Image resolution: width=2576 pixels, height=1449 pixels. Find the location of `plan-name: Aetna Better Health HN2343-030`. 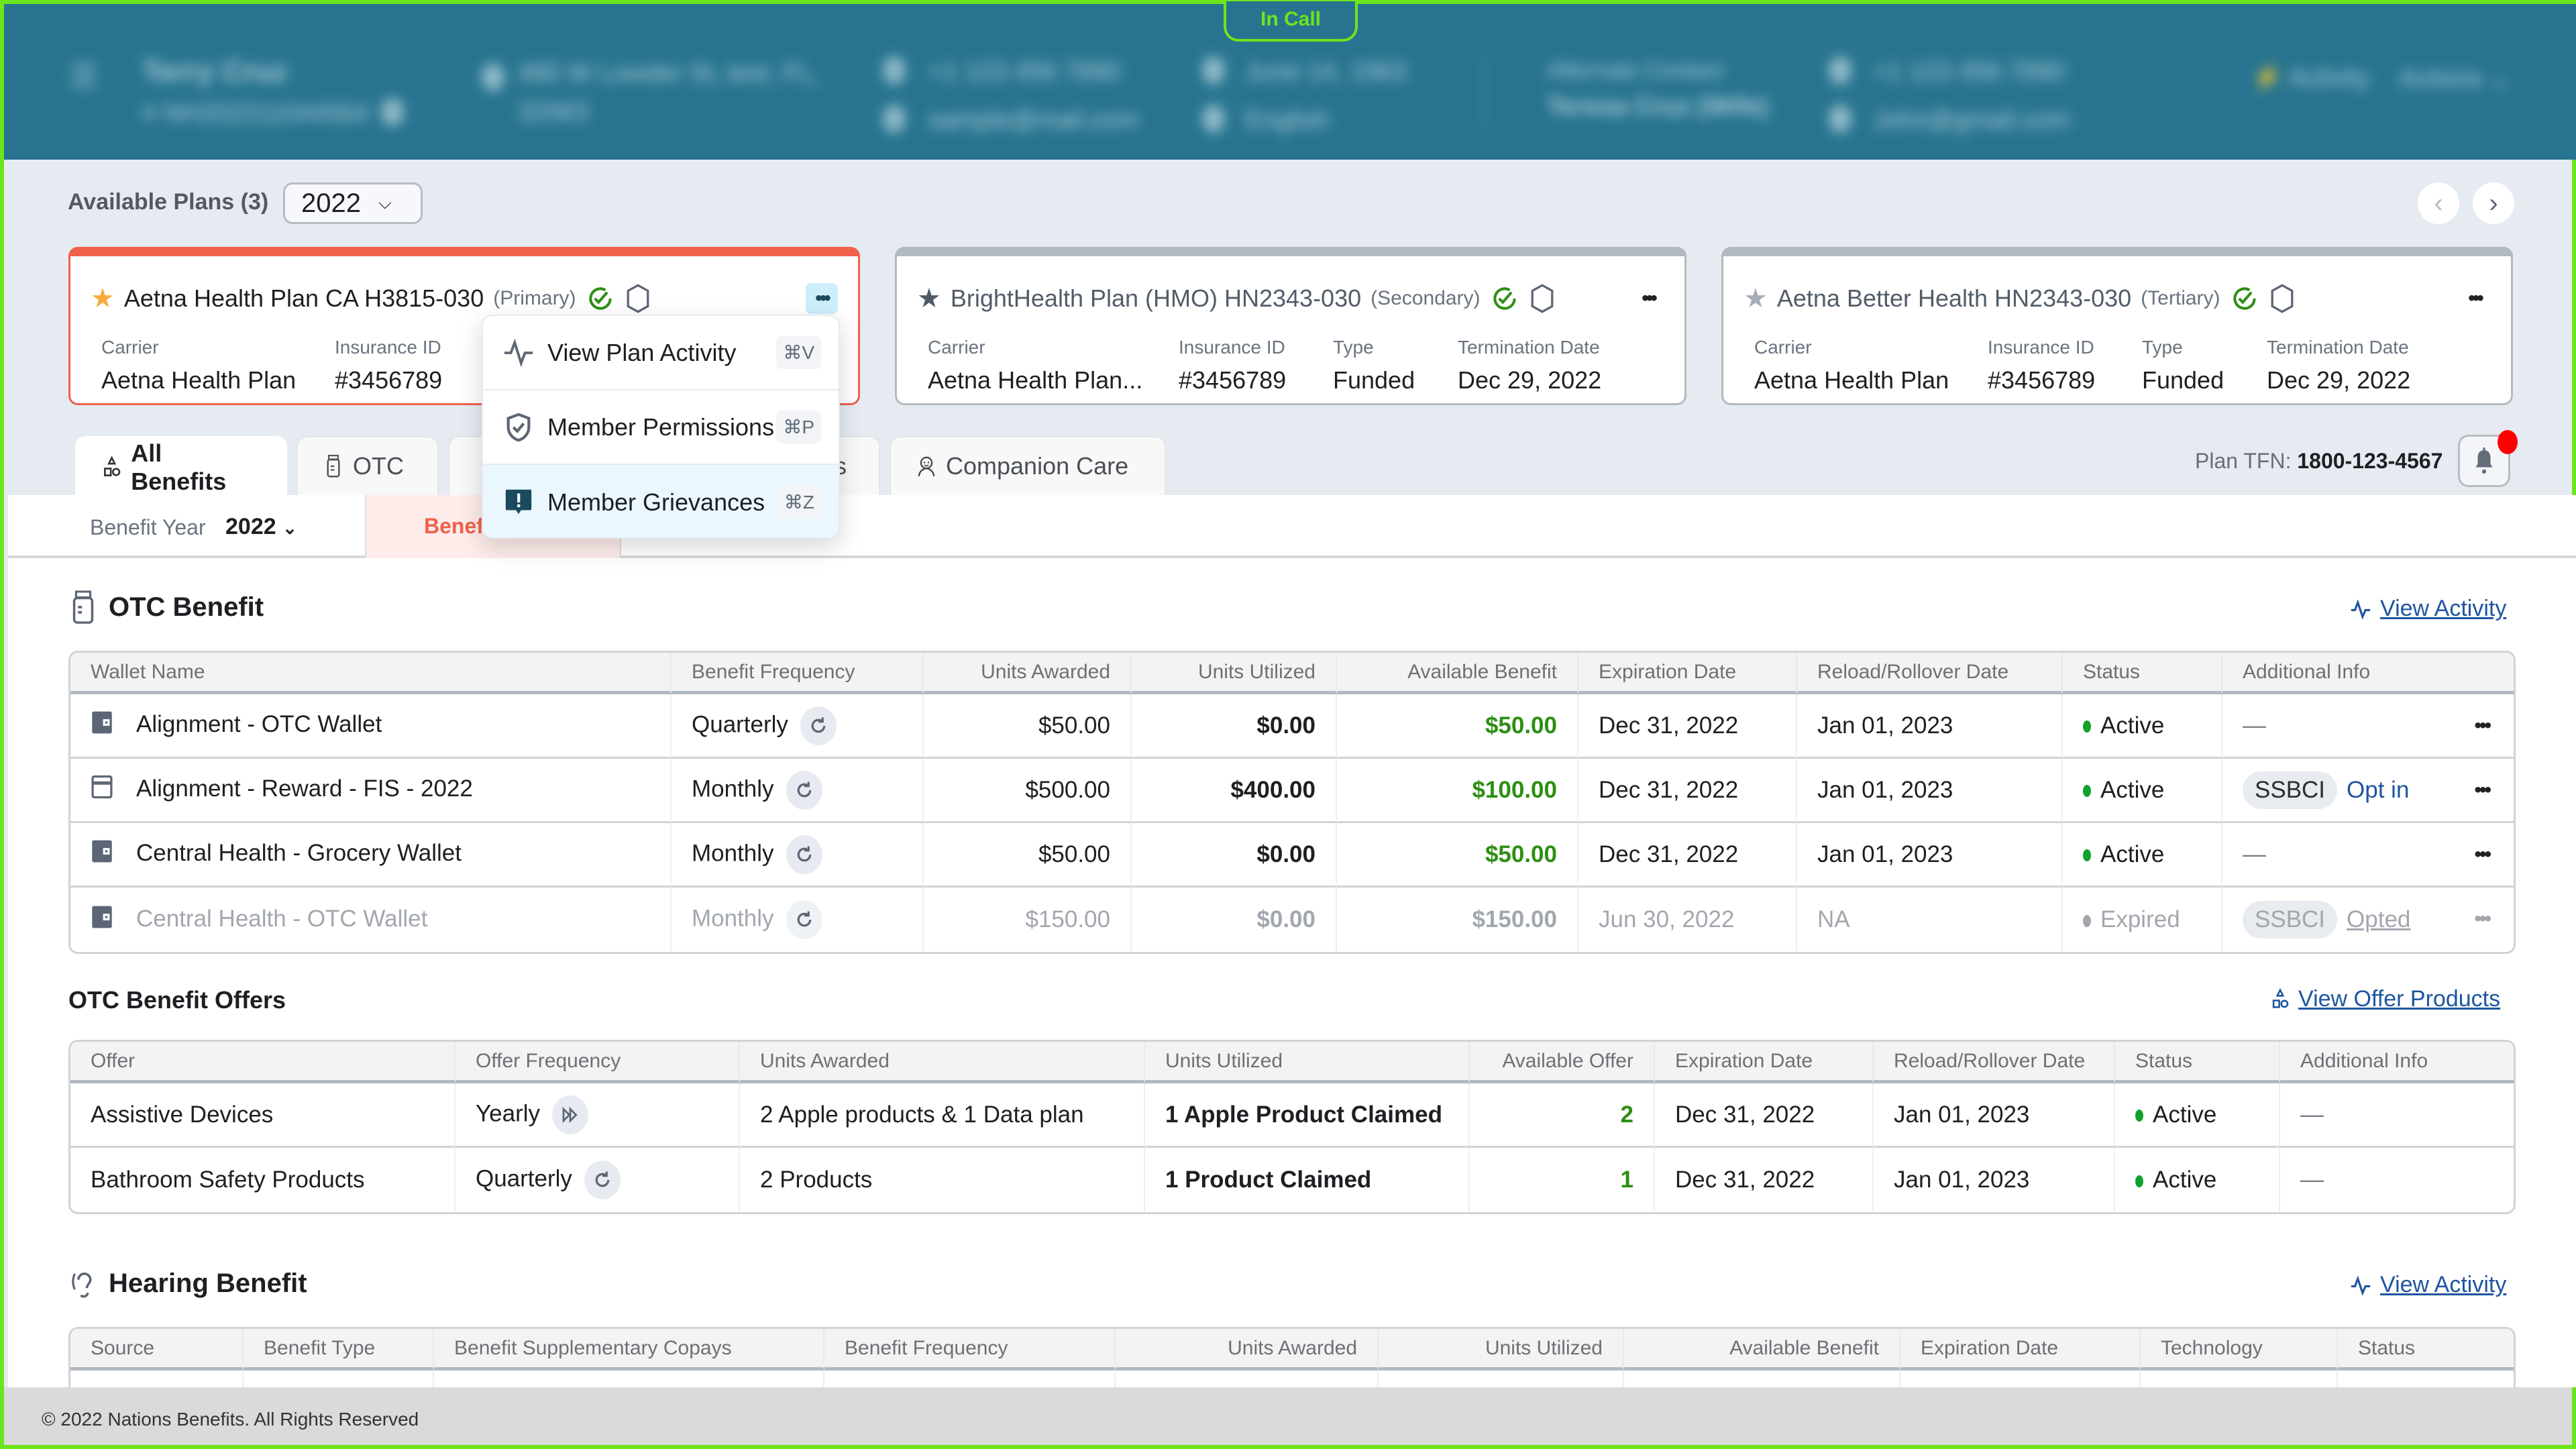

plan-name: Aetna Better Health HN2343-030 is located at coordinates (1954, 298).